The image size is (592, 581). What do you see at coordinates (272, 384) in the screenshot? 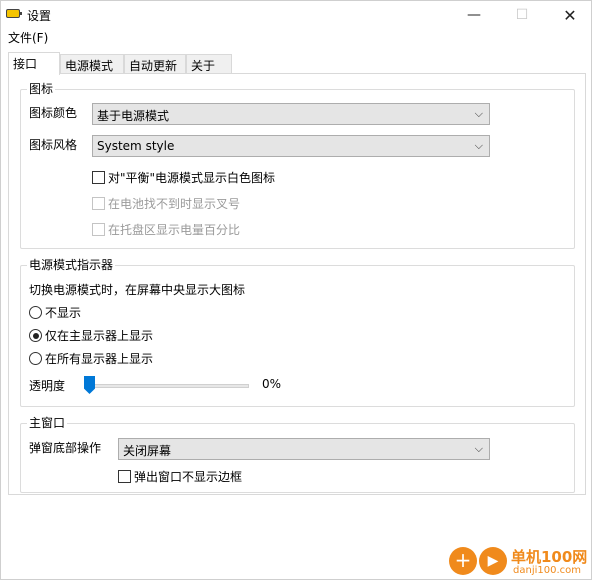
I see `opacity-value: 0%` at bounding box center [272, 384].